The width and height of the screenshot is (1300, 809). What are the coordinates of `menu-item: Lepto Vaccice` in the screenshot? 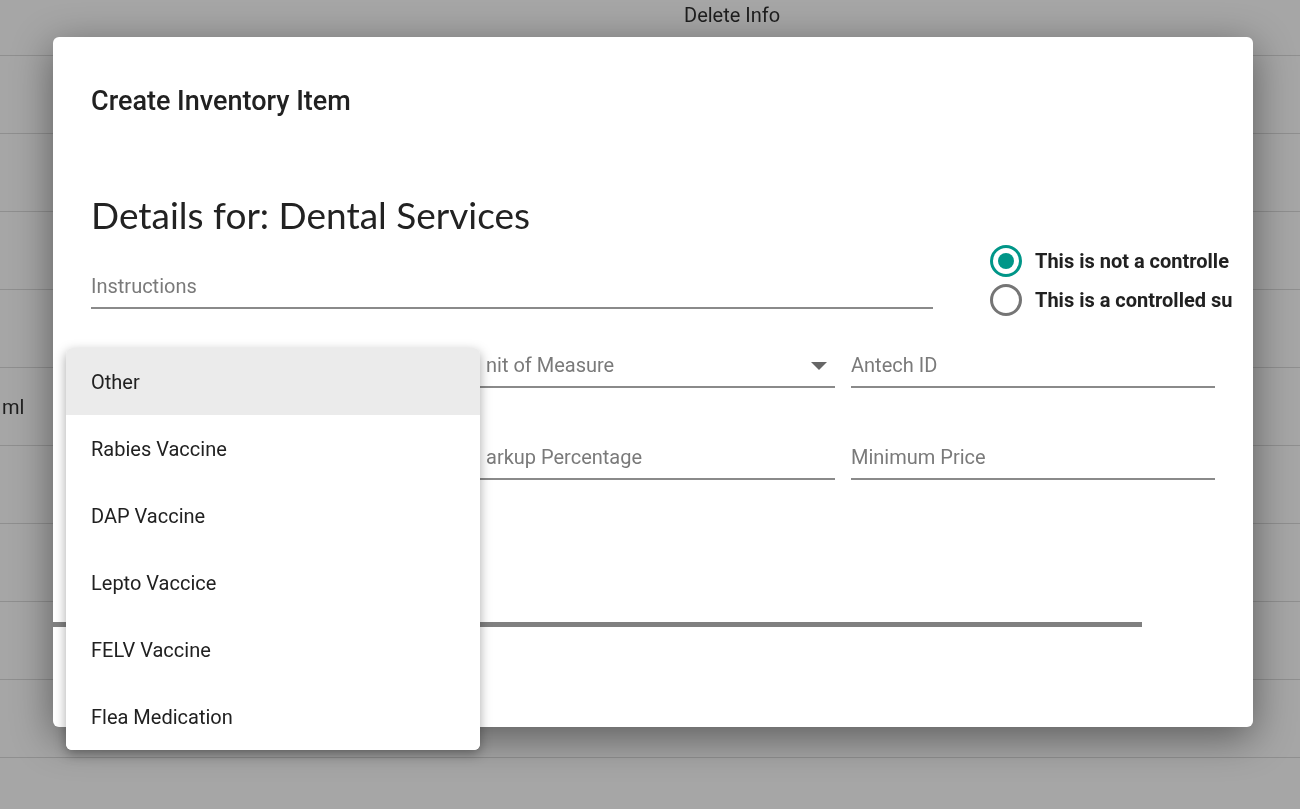 It's located at (273, 582).